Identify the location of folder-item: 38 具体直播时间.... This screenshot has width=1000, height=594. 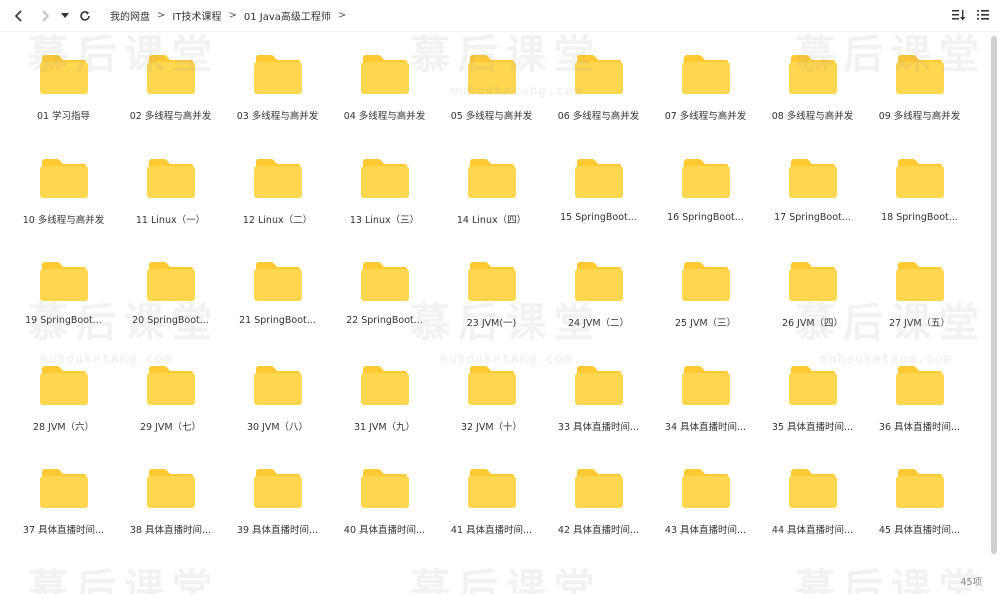
(170, 512).